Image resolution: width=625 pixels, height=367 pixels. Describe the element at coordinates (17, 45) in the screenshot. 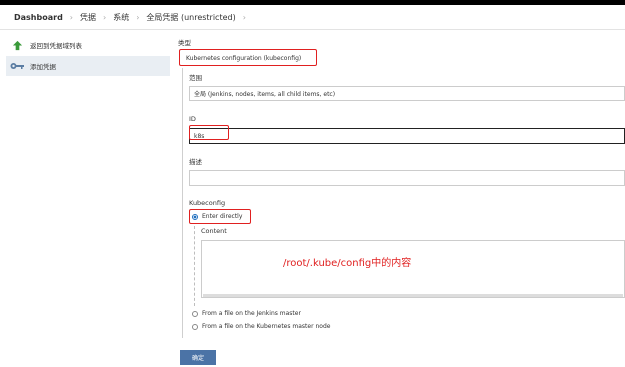

I see `arrow-up-icon` at that location.